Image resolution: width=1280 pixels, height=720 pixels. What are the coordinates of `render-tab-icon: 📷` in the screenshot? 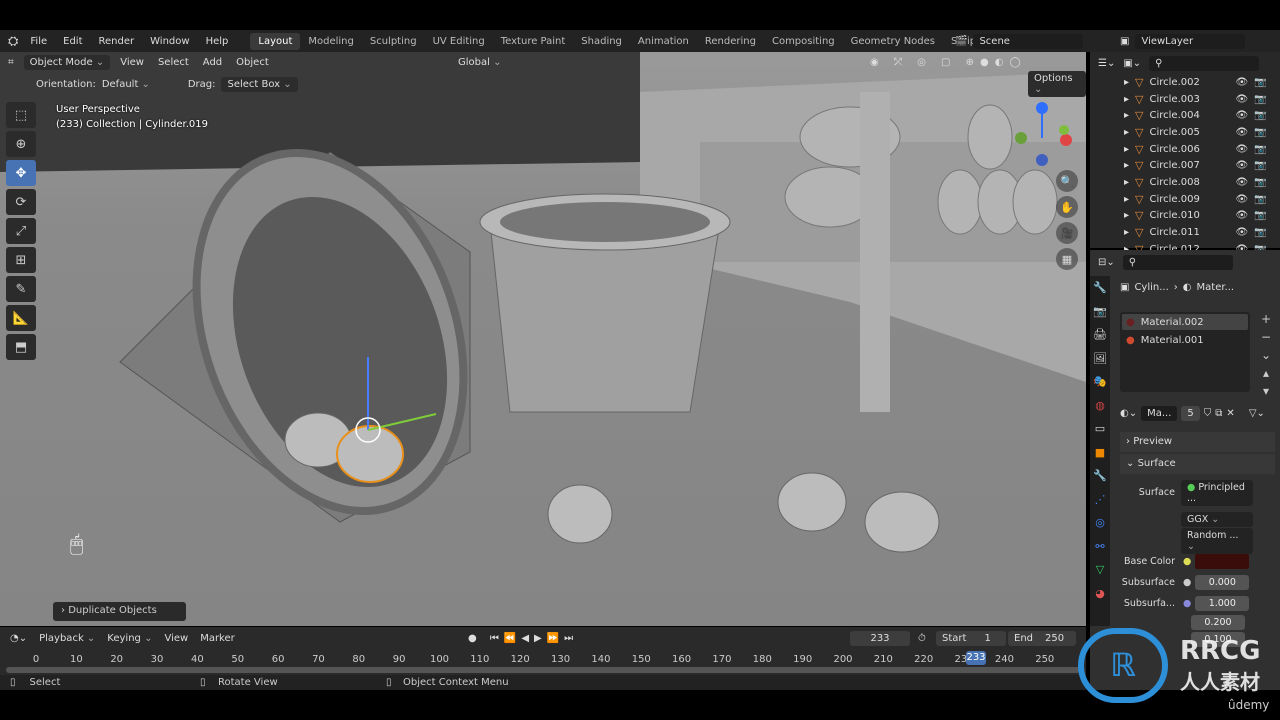 It's located at (1100, 312).